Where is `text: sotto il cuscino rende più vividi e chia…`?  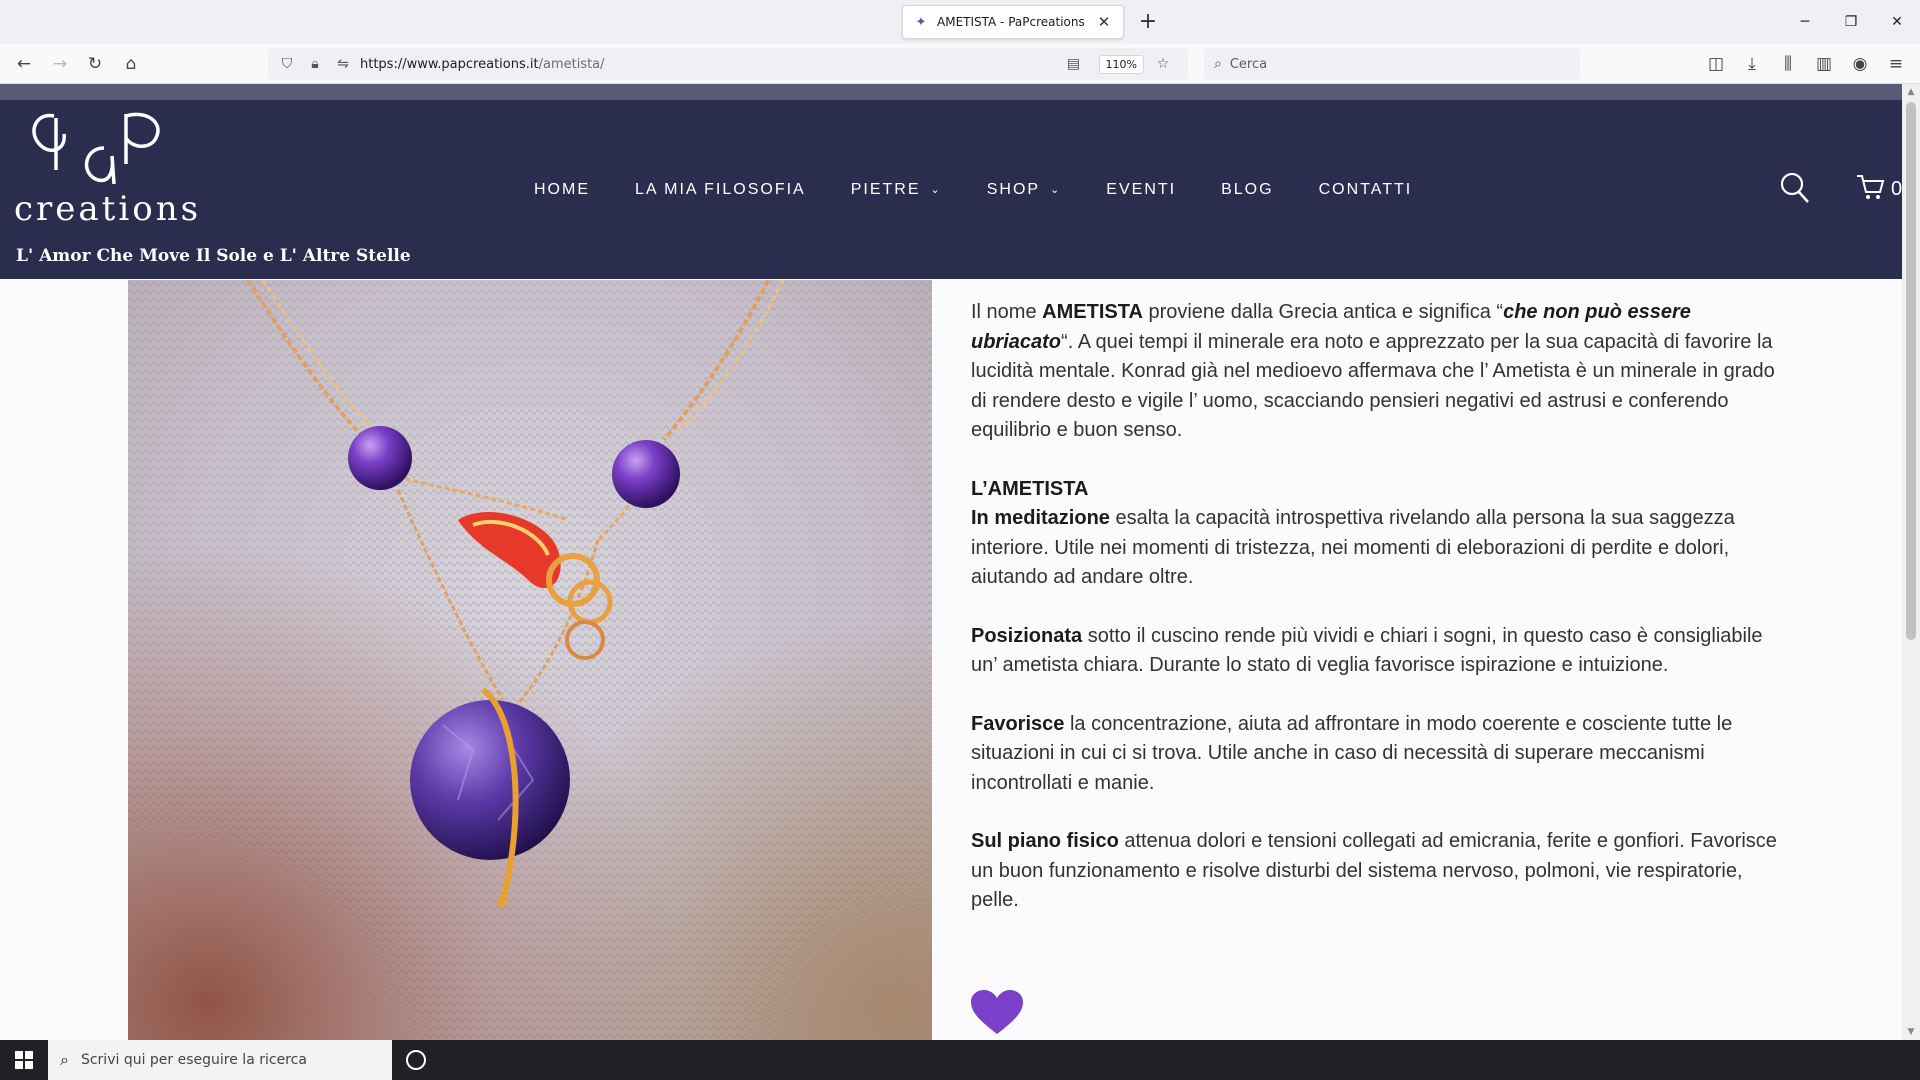 text: sotto il cuscino rende più vividi e chia… is located at coordinates (1367, 650).